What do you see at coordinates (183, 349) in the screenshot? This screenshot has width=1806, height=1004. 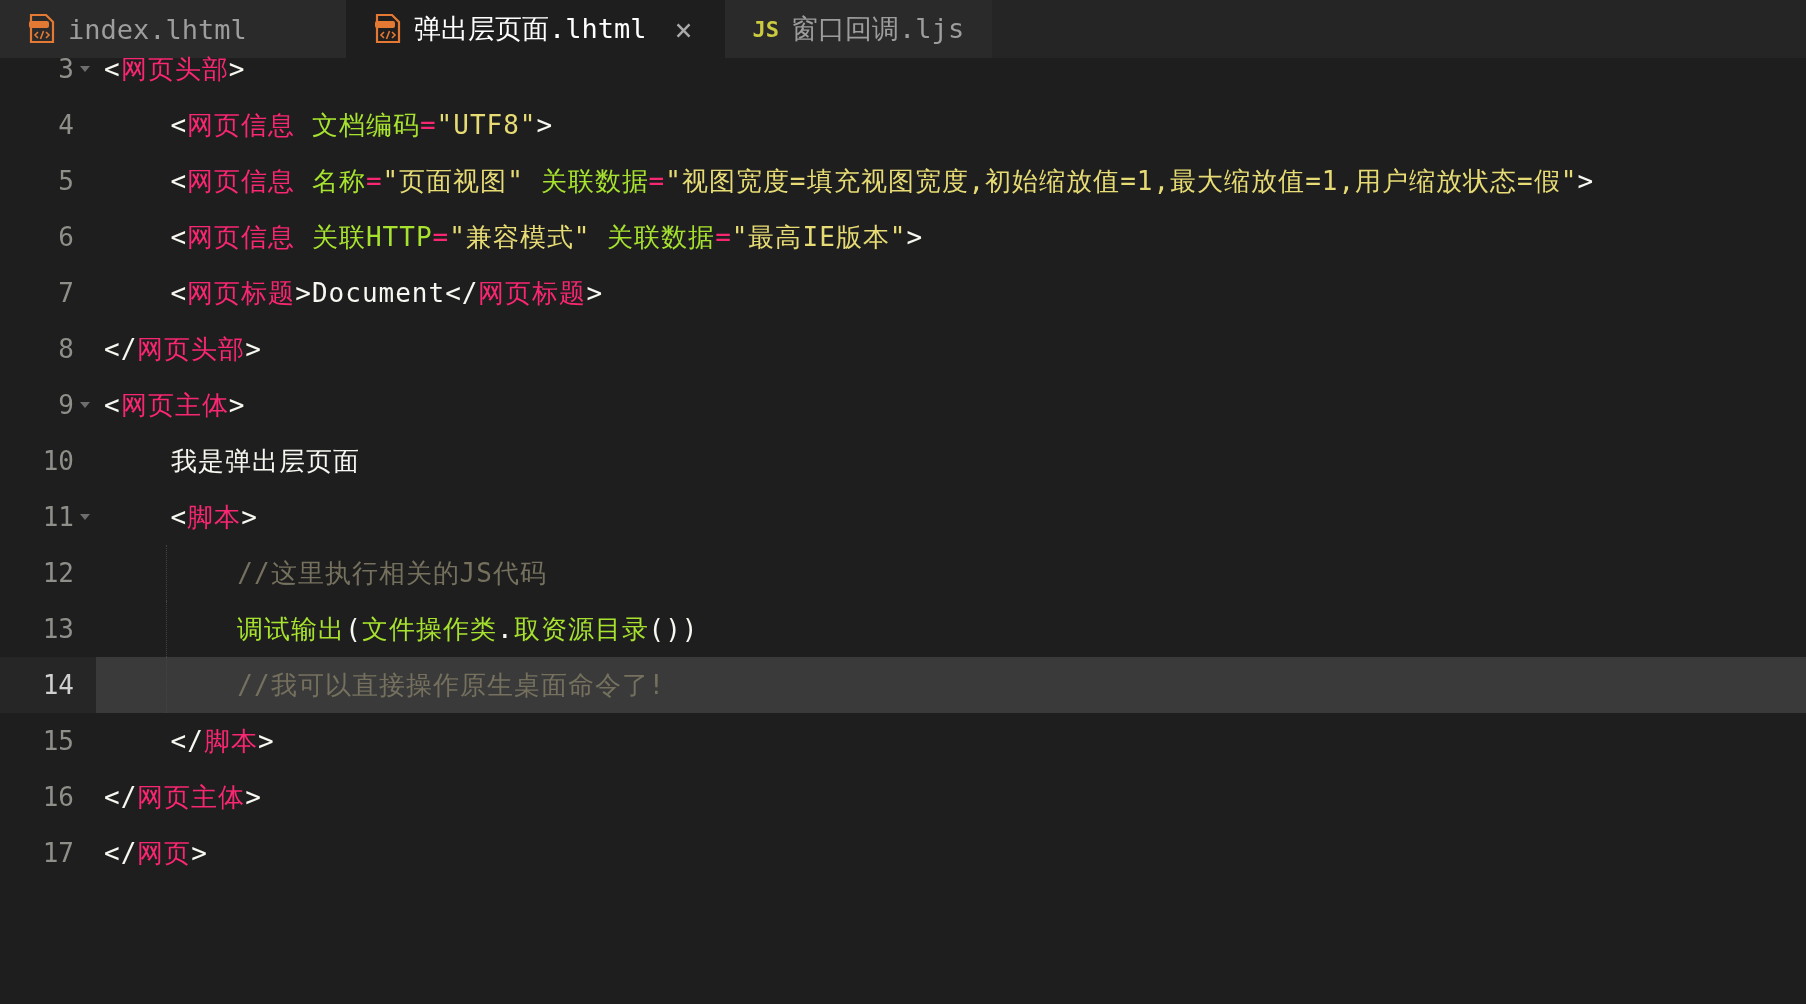 I see `code-line: </网页头部>` at bounding box center [183, 349].